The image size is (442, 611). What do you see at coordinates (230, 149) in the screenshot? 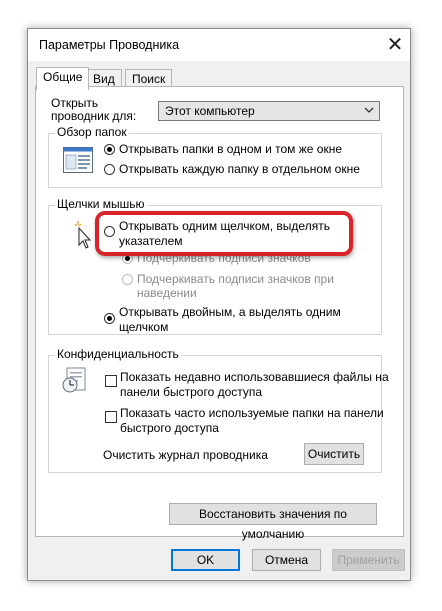
I see `same-window-label: Открывать папки в одном и том же окне` at bounding box center [230, 149].